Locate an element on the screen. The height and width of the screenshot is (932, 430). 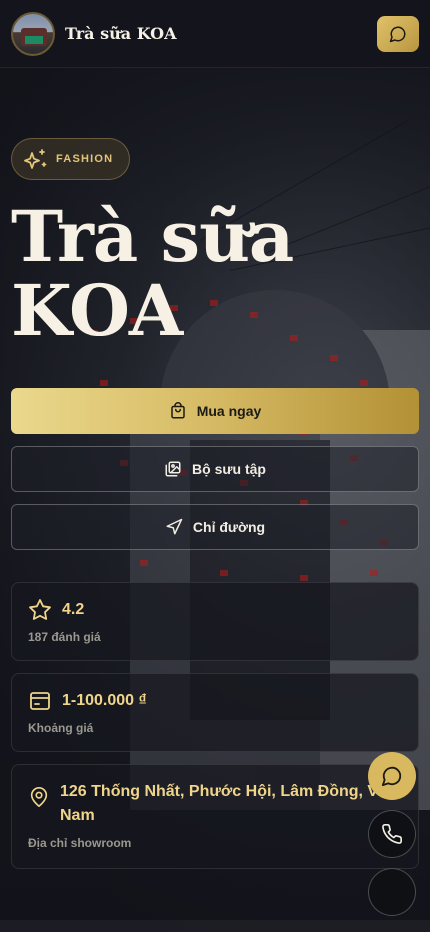
rating-value: 4.2 is located at coordinates (73, 609).